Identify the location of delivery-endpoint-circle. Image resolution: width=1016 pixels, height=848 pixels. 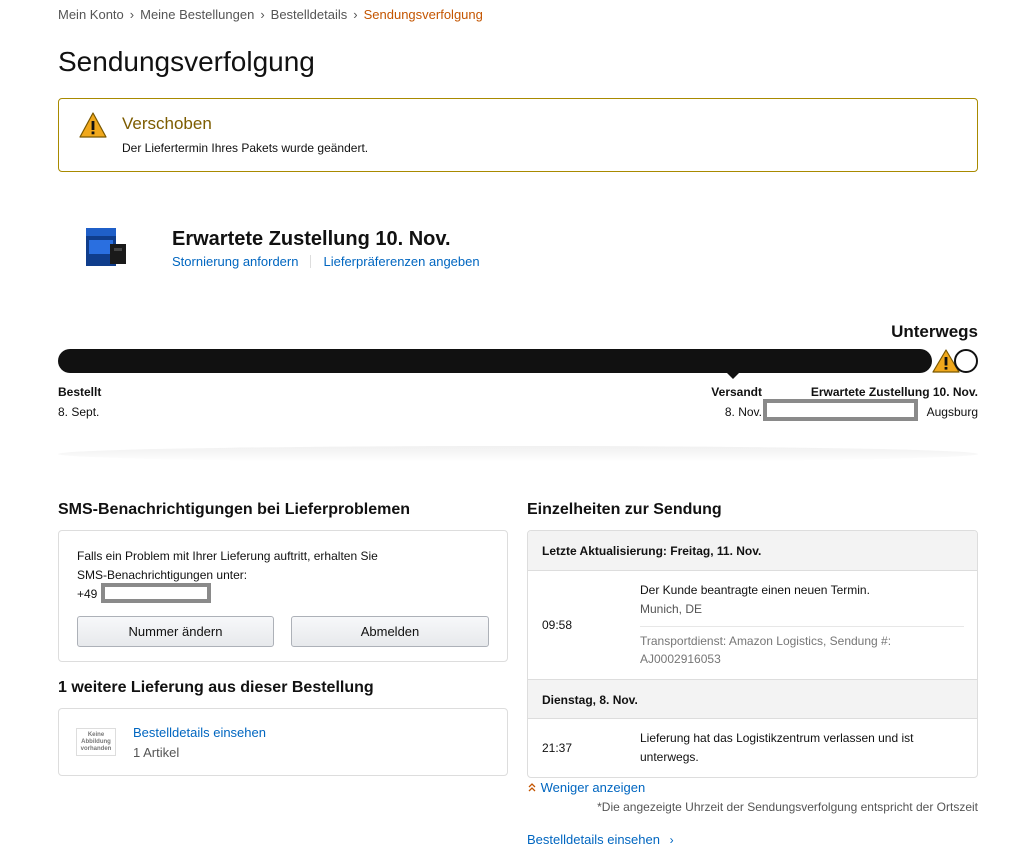
(966, 361).